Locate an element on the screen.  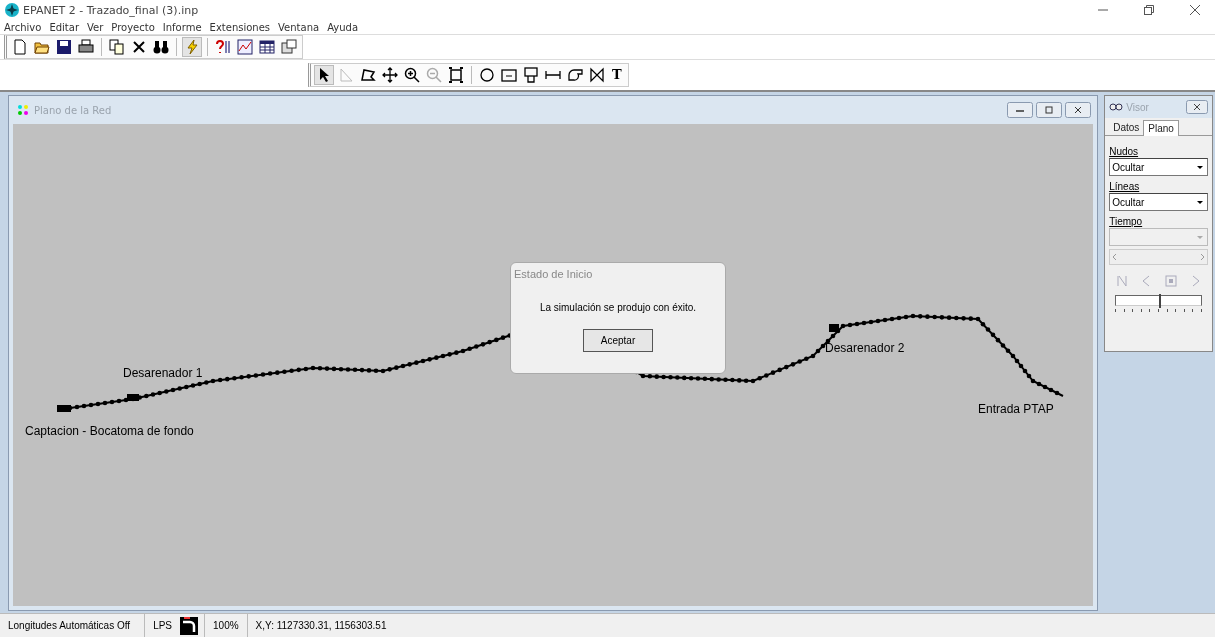
window-title: EPANET 2 - Trazado_final (3).inp is located at coordinates (111, 10).